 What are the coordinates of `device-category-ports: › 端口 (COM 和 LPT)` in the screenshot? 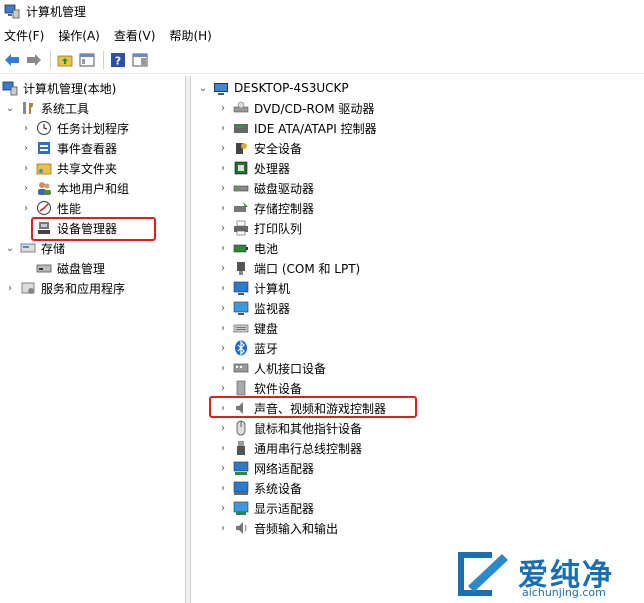 It's located at (288, 268).